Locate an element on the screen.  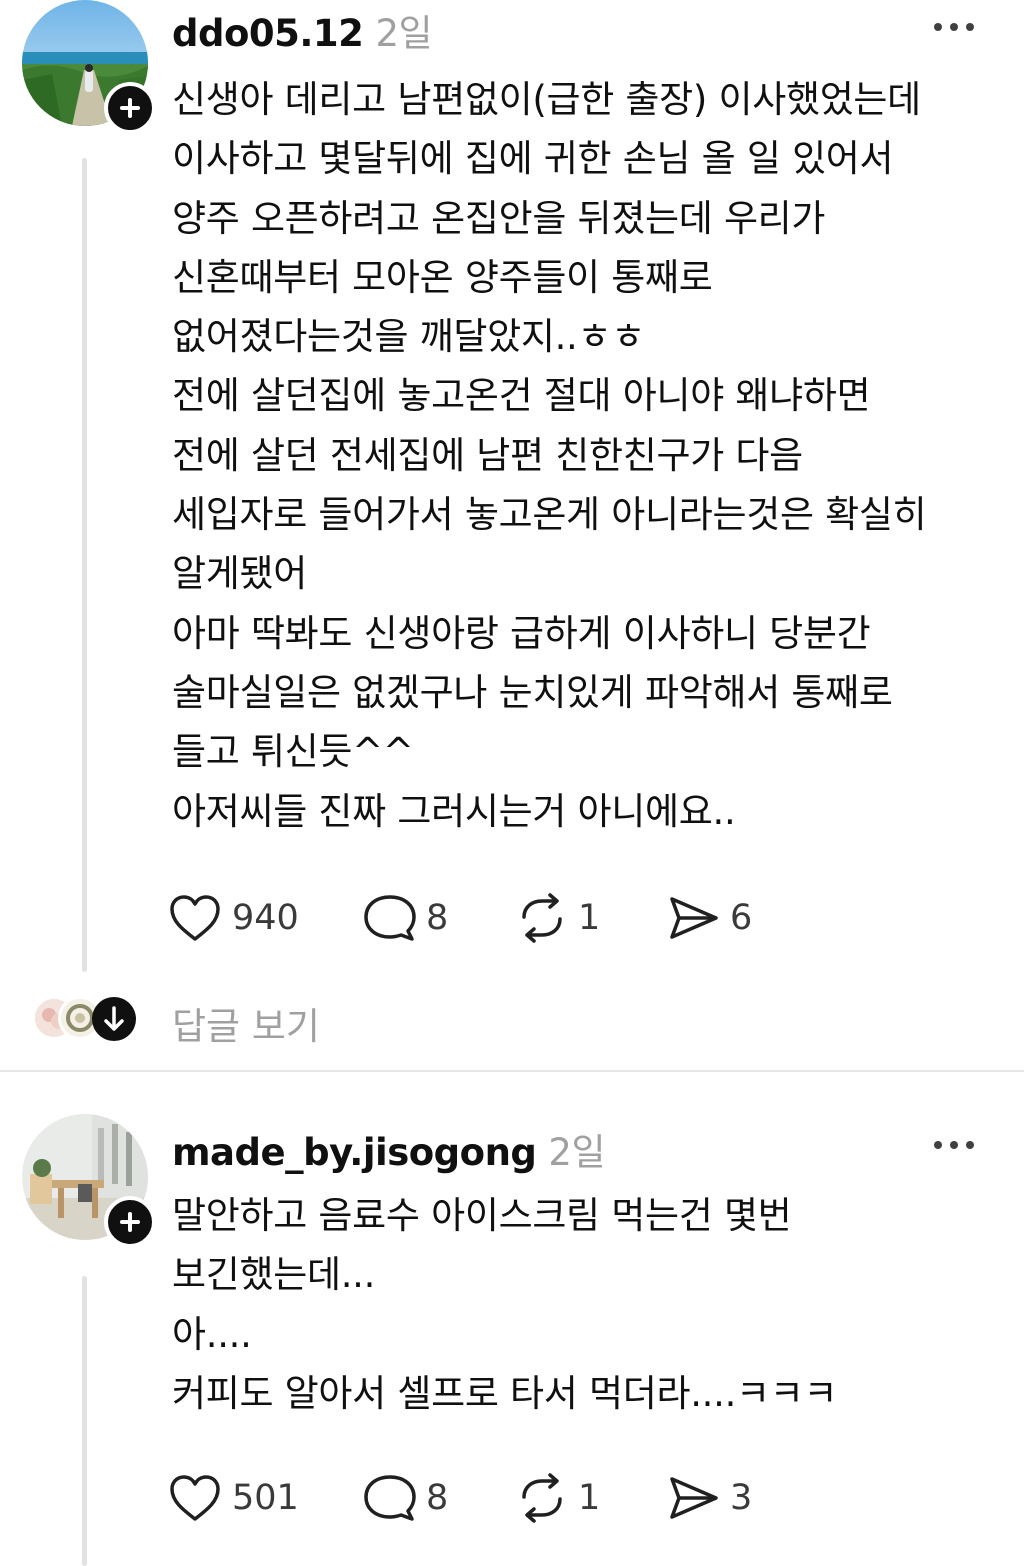
username: ddo05.12 is located at coordinates (268, 33).